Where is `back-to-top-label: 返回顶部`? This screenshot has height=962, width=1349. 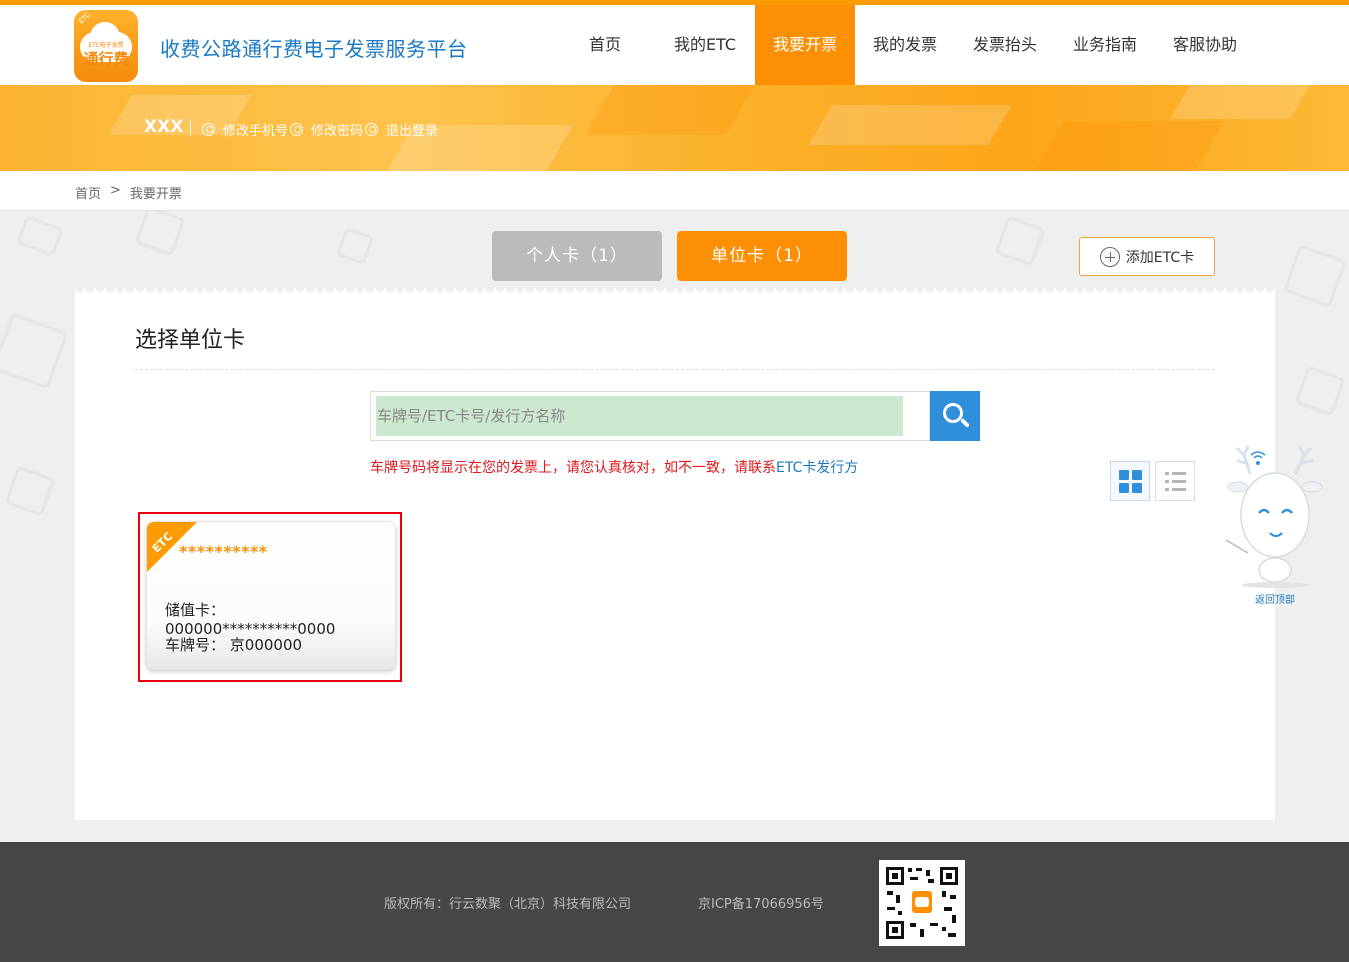
back-to-top-label: 返回顶部 is located at coordinates (1275, 600).